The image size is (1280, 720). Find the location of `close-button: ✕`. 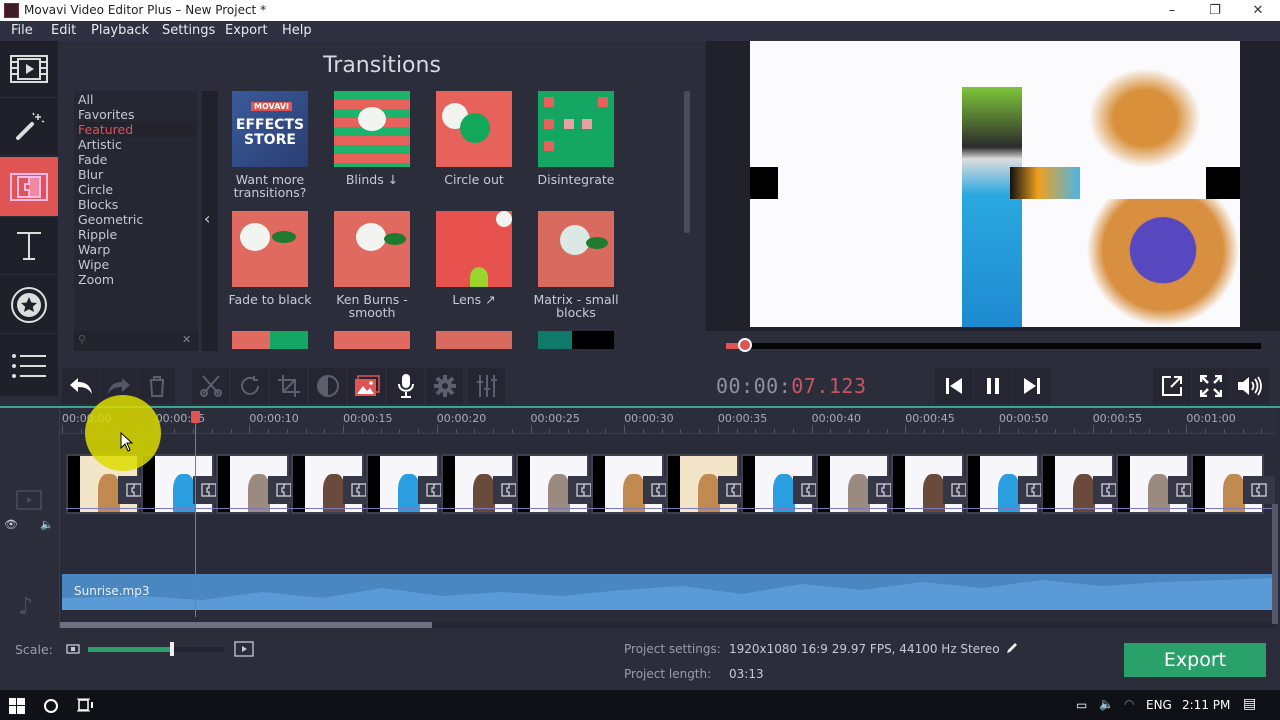

close-button: ✕ is located at coordinates (1258, 10).